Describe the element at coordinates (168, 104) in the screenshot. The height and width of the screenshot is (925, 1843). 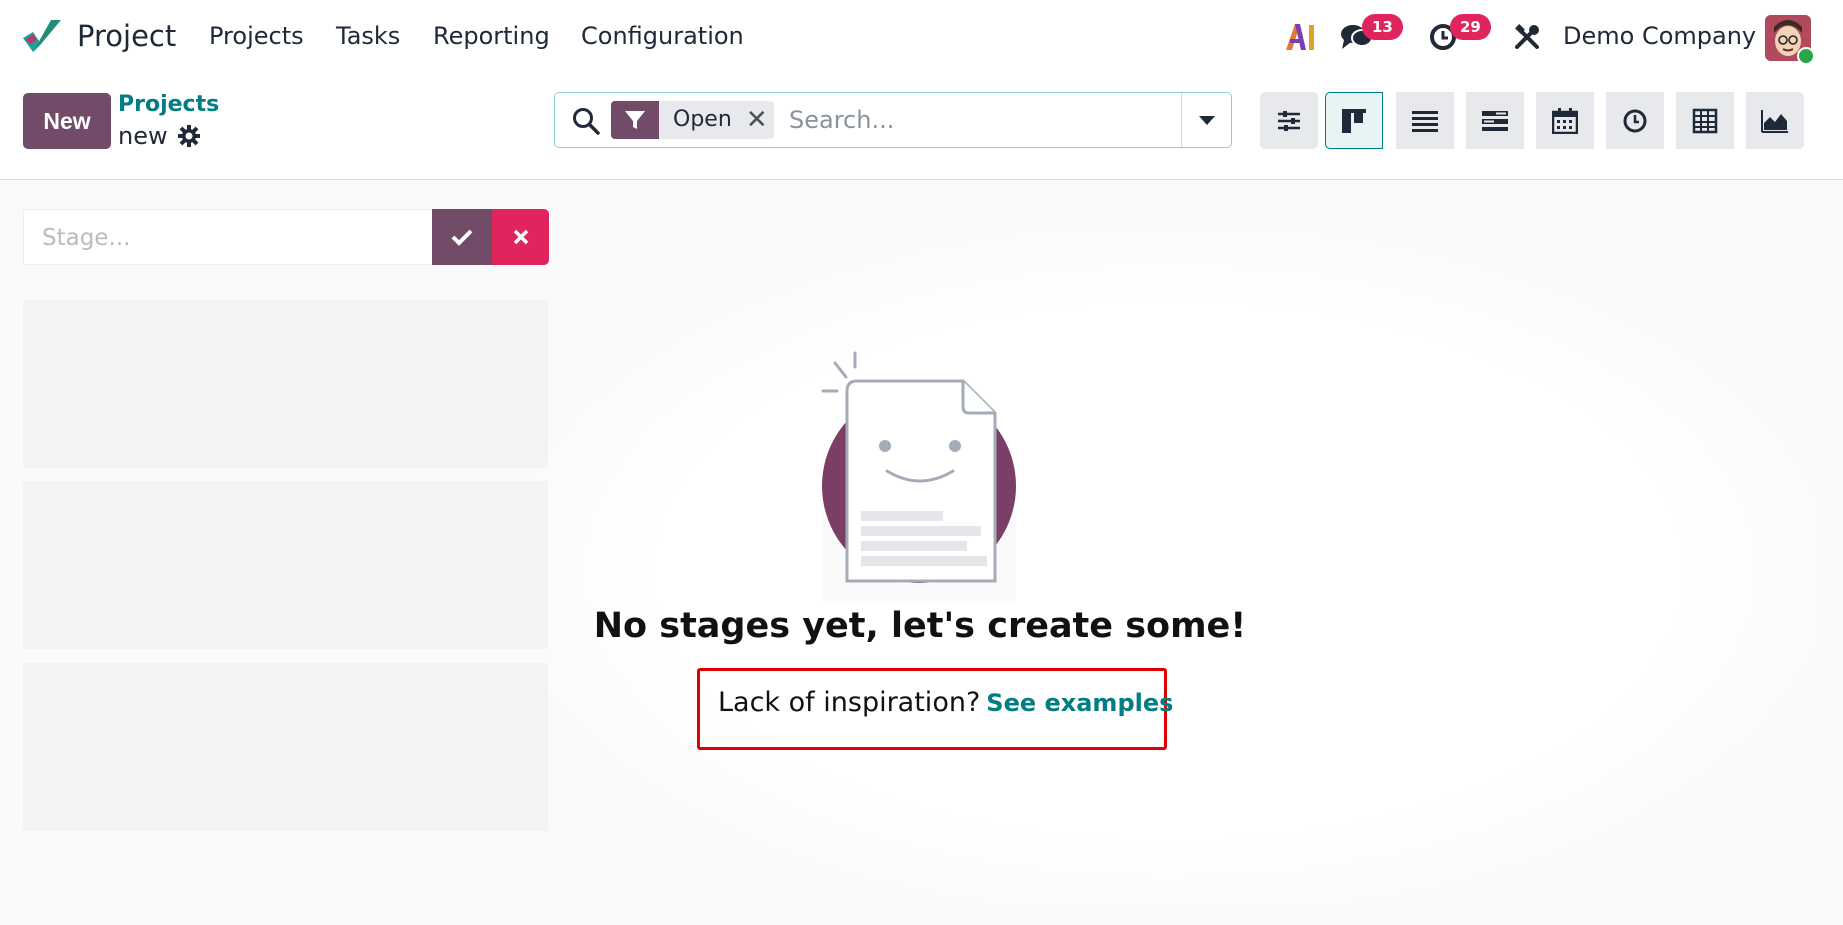
I see `breadcrumb-projects-link: Projects` at that location.